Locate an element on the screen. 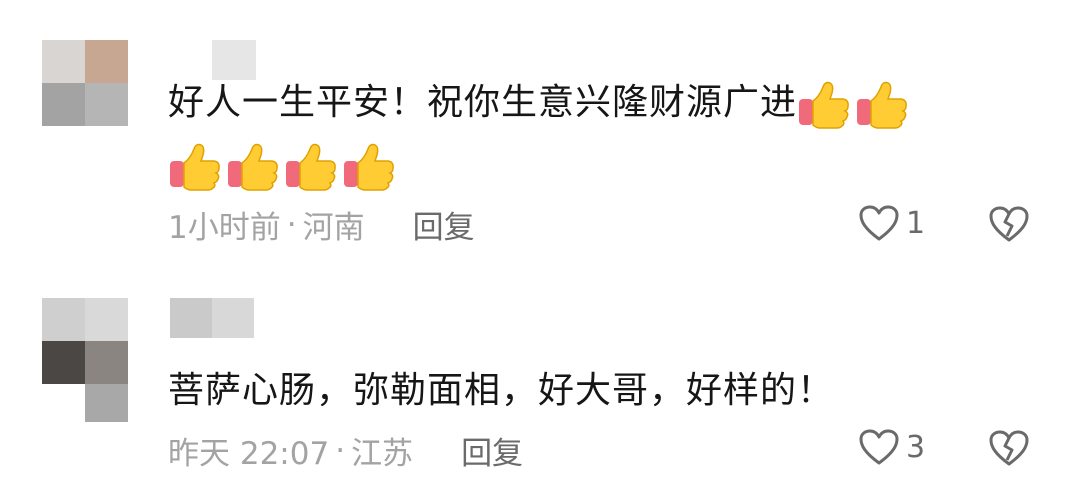 This screenshot has height=502, width=1080. comment-location: 河南 is located at coordinates (333, 228).